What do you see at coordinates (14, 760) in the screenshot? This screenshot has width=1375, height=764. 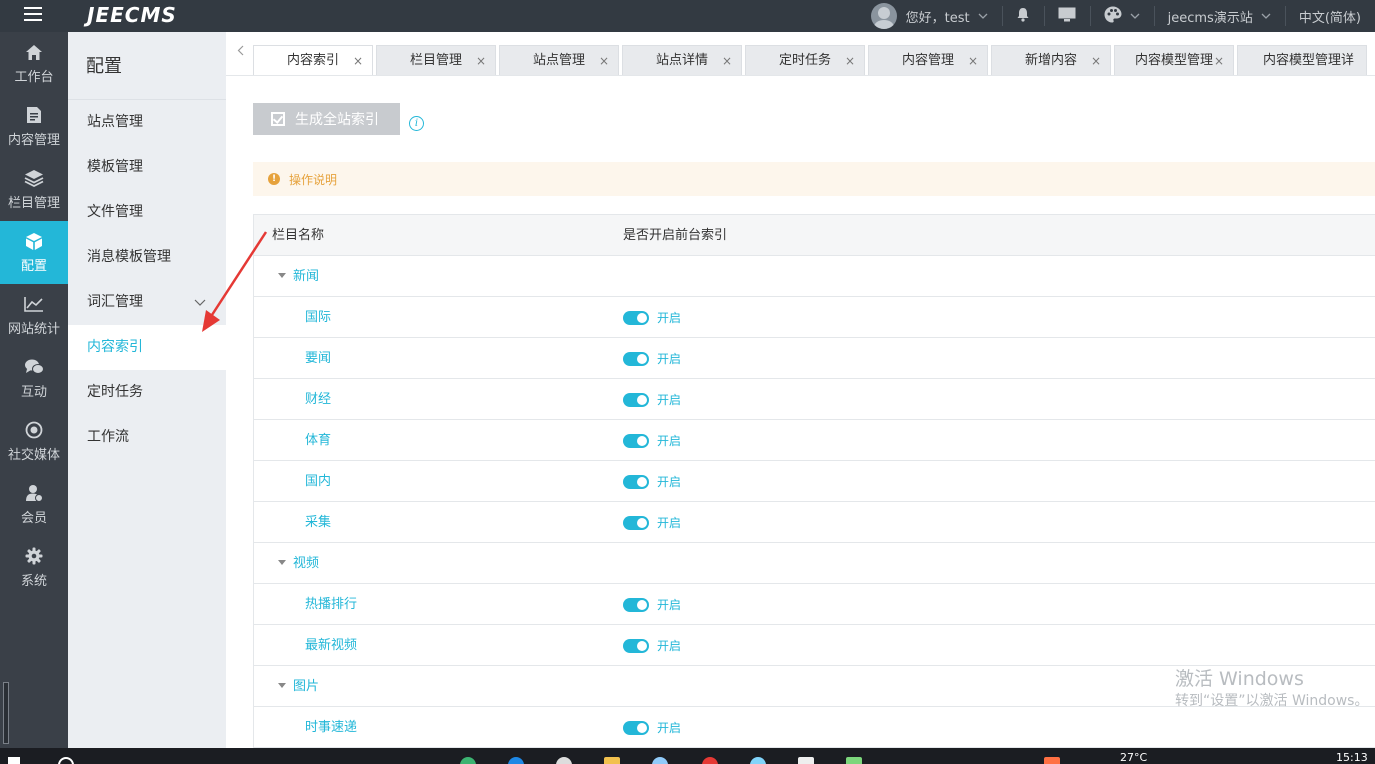 I see `windows-start-icon` at bounding box center [14, 760].